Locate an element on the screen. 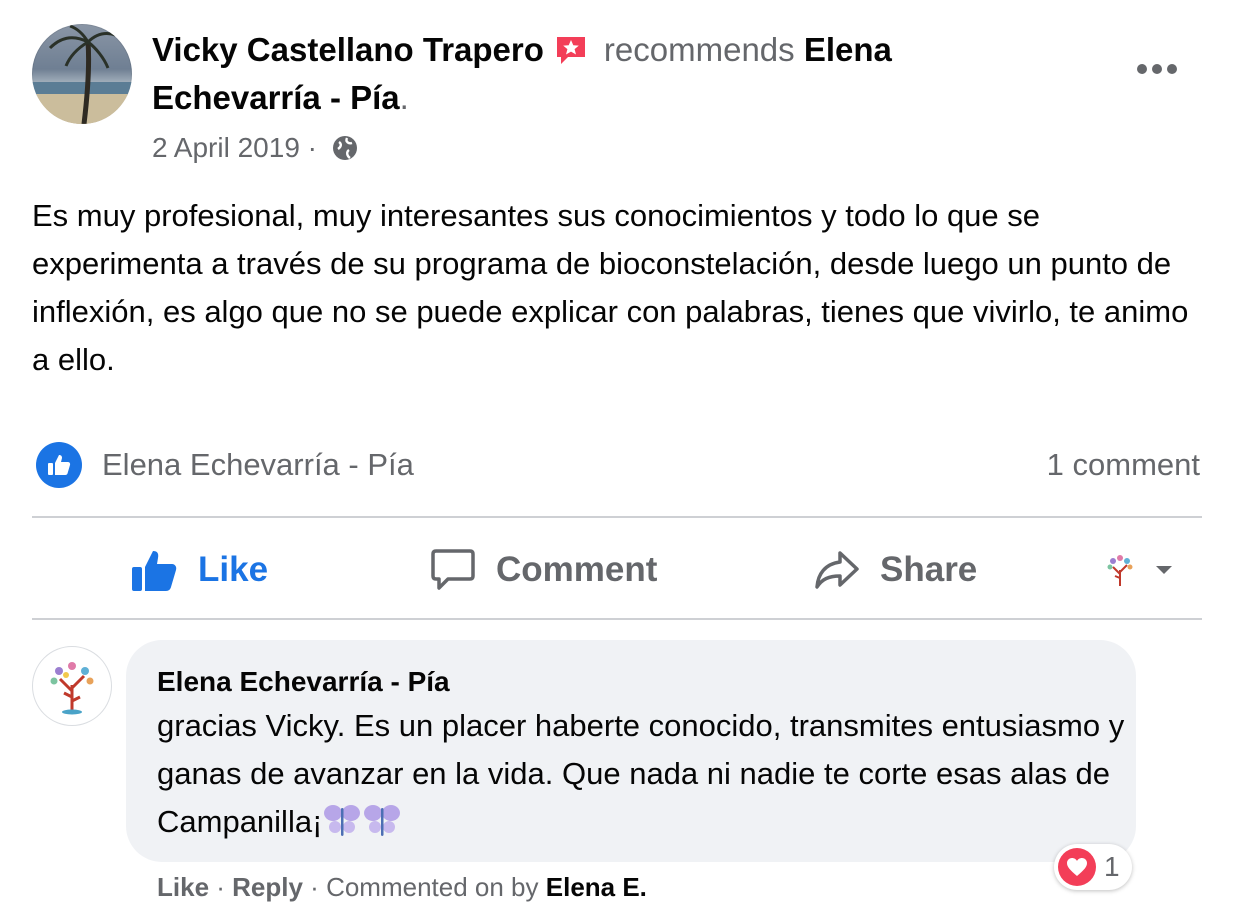 This screenshot has height=904, width=1236. header-period: . is located at coordinates (404, 97).